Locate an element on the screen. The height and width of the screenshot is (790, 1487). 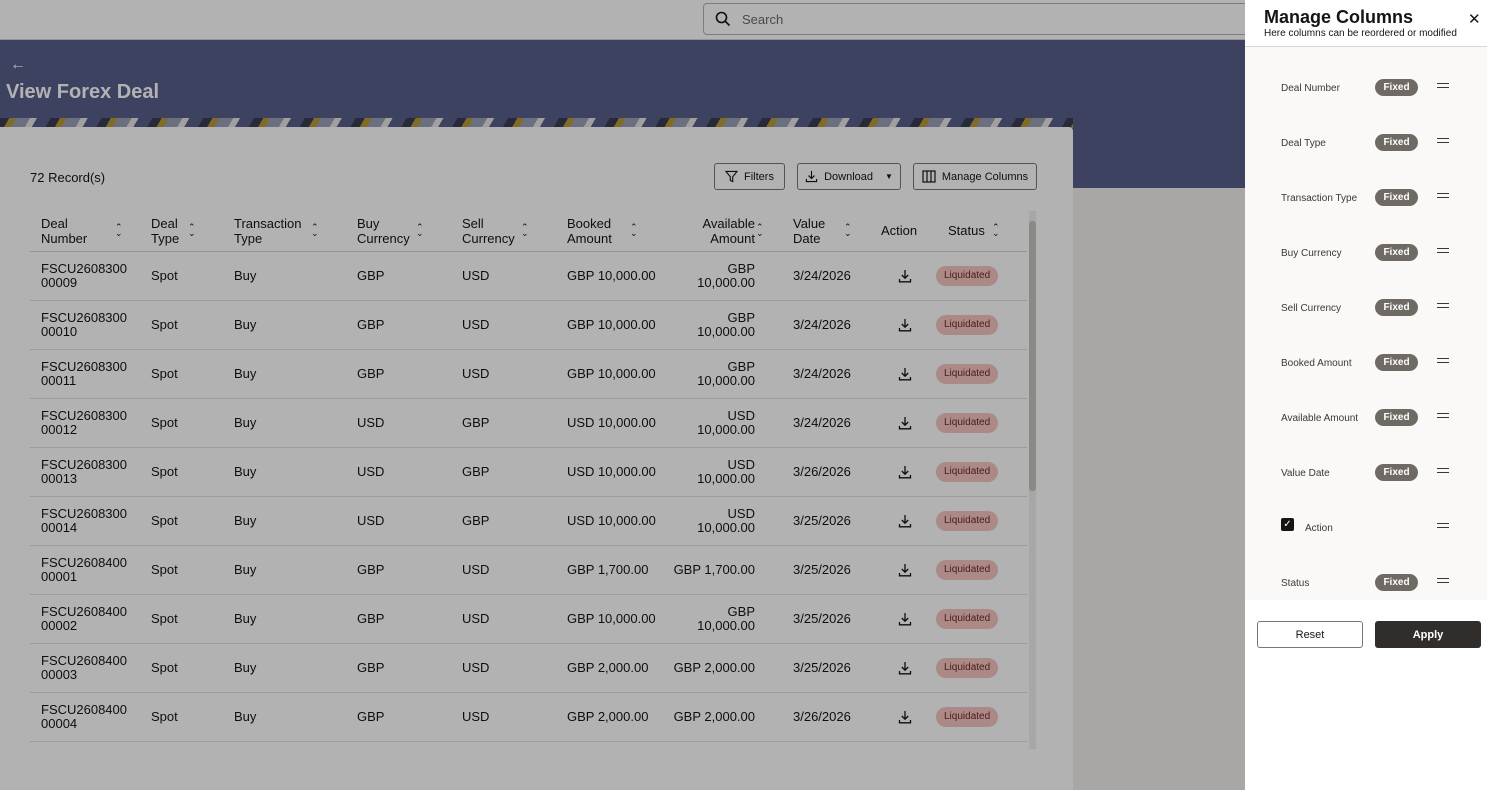
column-label: Booked Amount is located at coordinates (1316, 363).